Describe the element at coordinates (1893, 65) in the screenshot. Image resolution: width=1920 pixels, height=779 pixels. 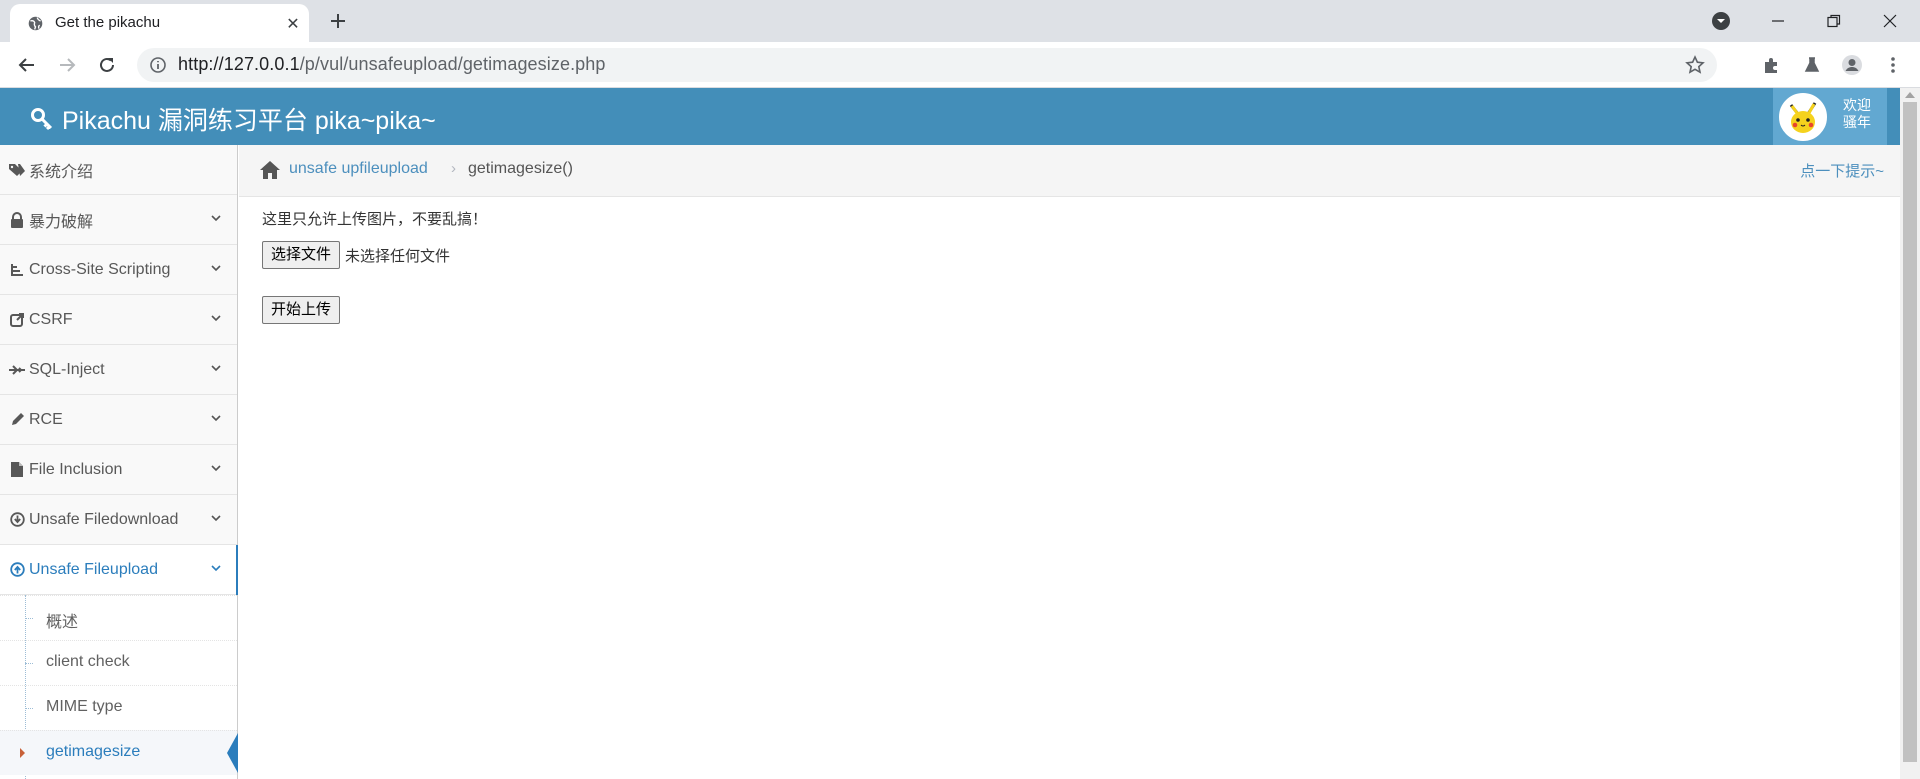
I see `more-menu-icon` at that location.